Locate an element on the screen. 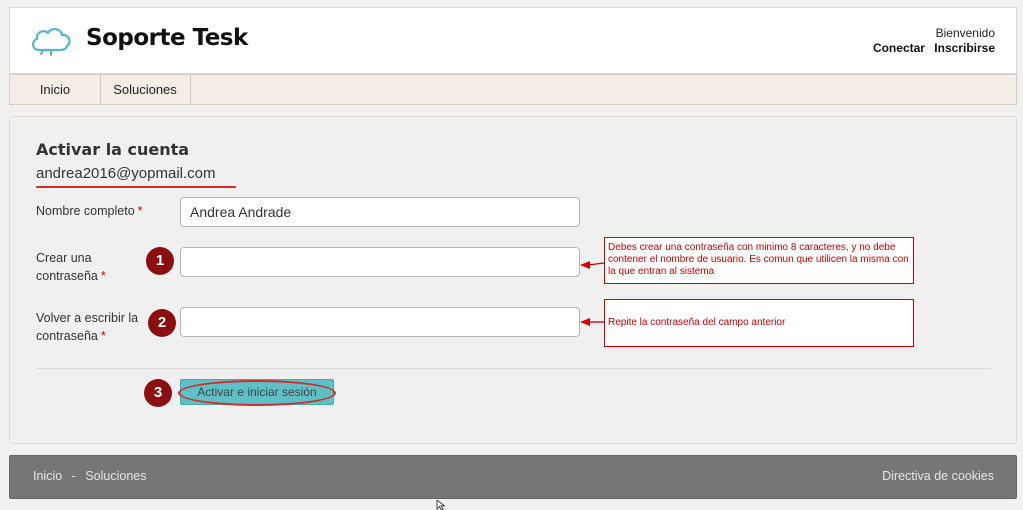 The height and width of the screenshot is (510, 1023). footer-links: Inicio - Soluciones is located at coordinates (89, 476).